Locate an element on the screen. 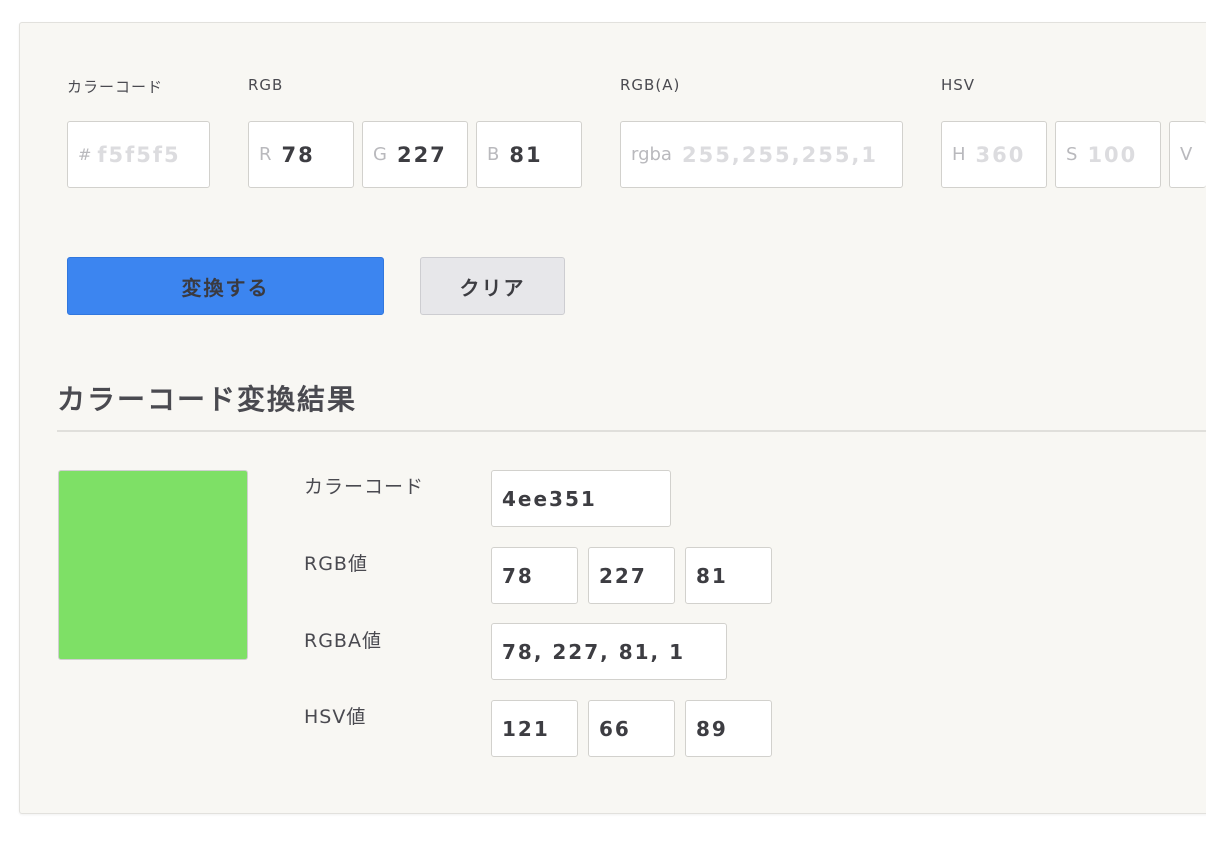 This screenshot has height=848, width=1206. h-input: H 360 is located at coordinates (994, 154).